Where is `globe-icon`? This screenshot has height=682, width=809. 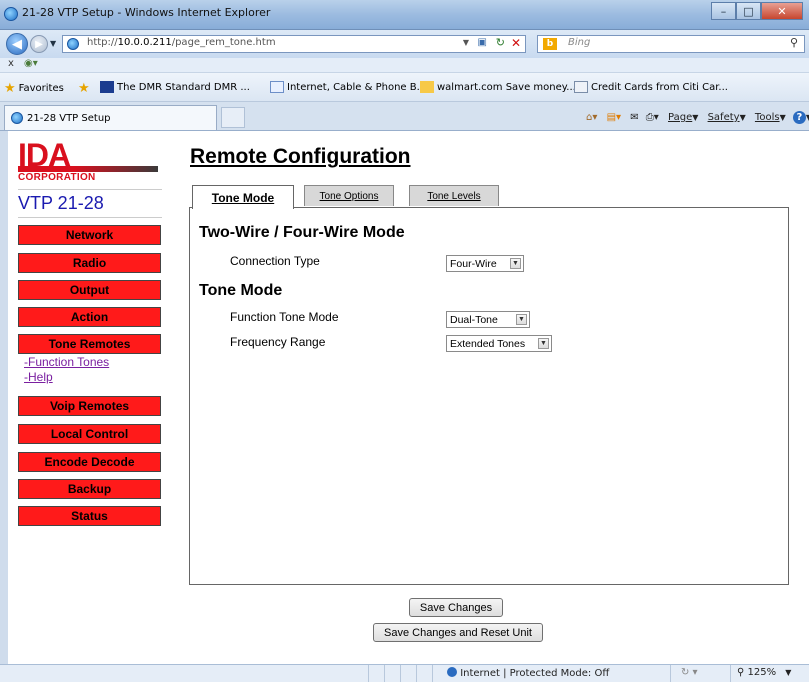 globe-icon is located at coordinates (452, 672).